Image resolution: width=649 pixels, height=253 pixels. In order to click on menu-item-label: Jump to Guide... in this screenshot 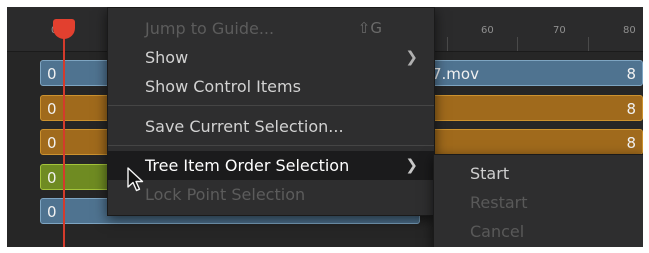, I will do `click(210, 28)`.